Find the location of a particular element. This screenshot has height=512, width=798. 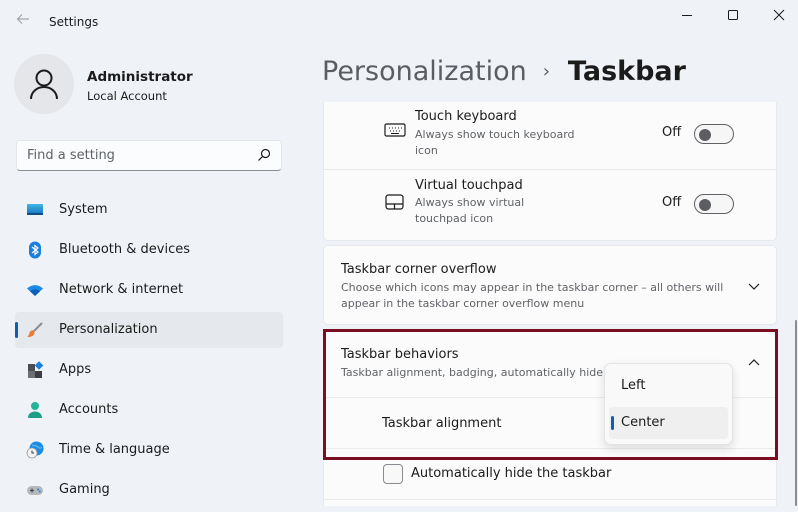

maximize-button is located at coordinates (733, 15).